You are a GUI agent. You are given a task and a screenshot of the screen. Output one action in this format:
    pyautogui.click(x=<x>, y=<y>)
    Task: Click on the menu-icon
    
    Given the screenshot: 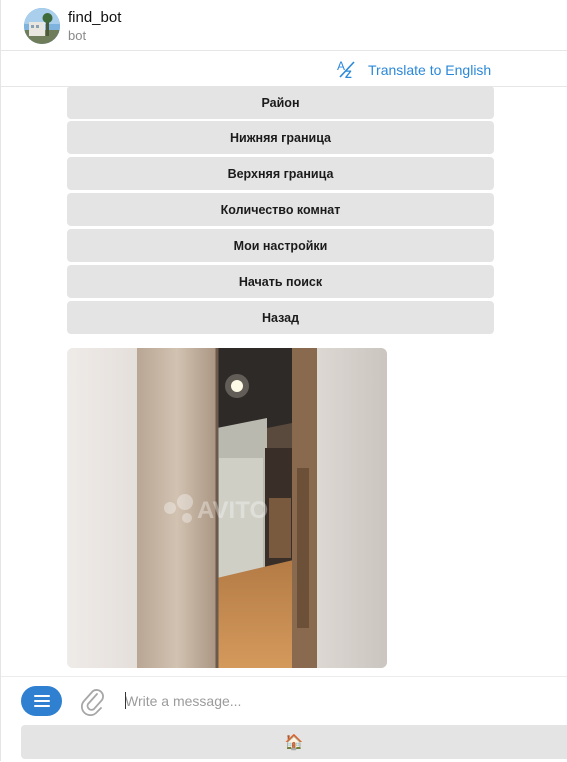 What is the action you would take?
    pyautogui.click(x=41, y=701)
    